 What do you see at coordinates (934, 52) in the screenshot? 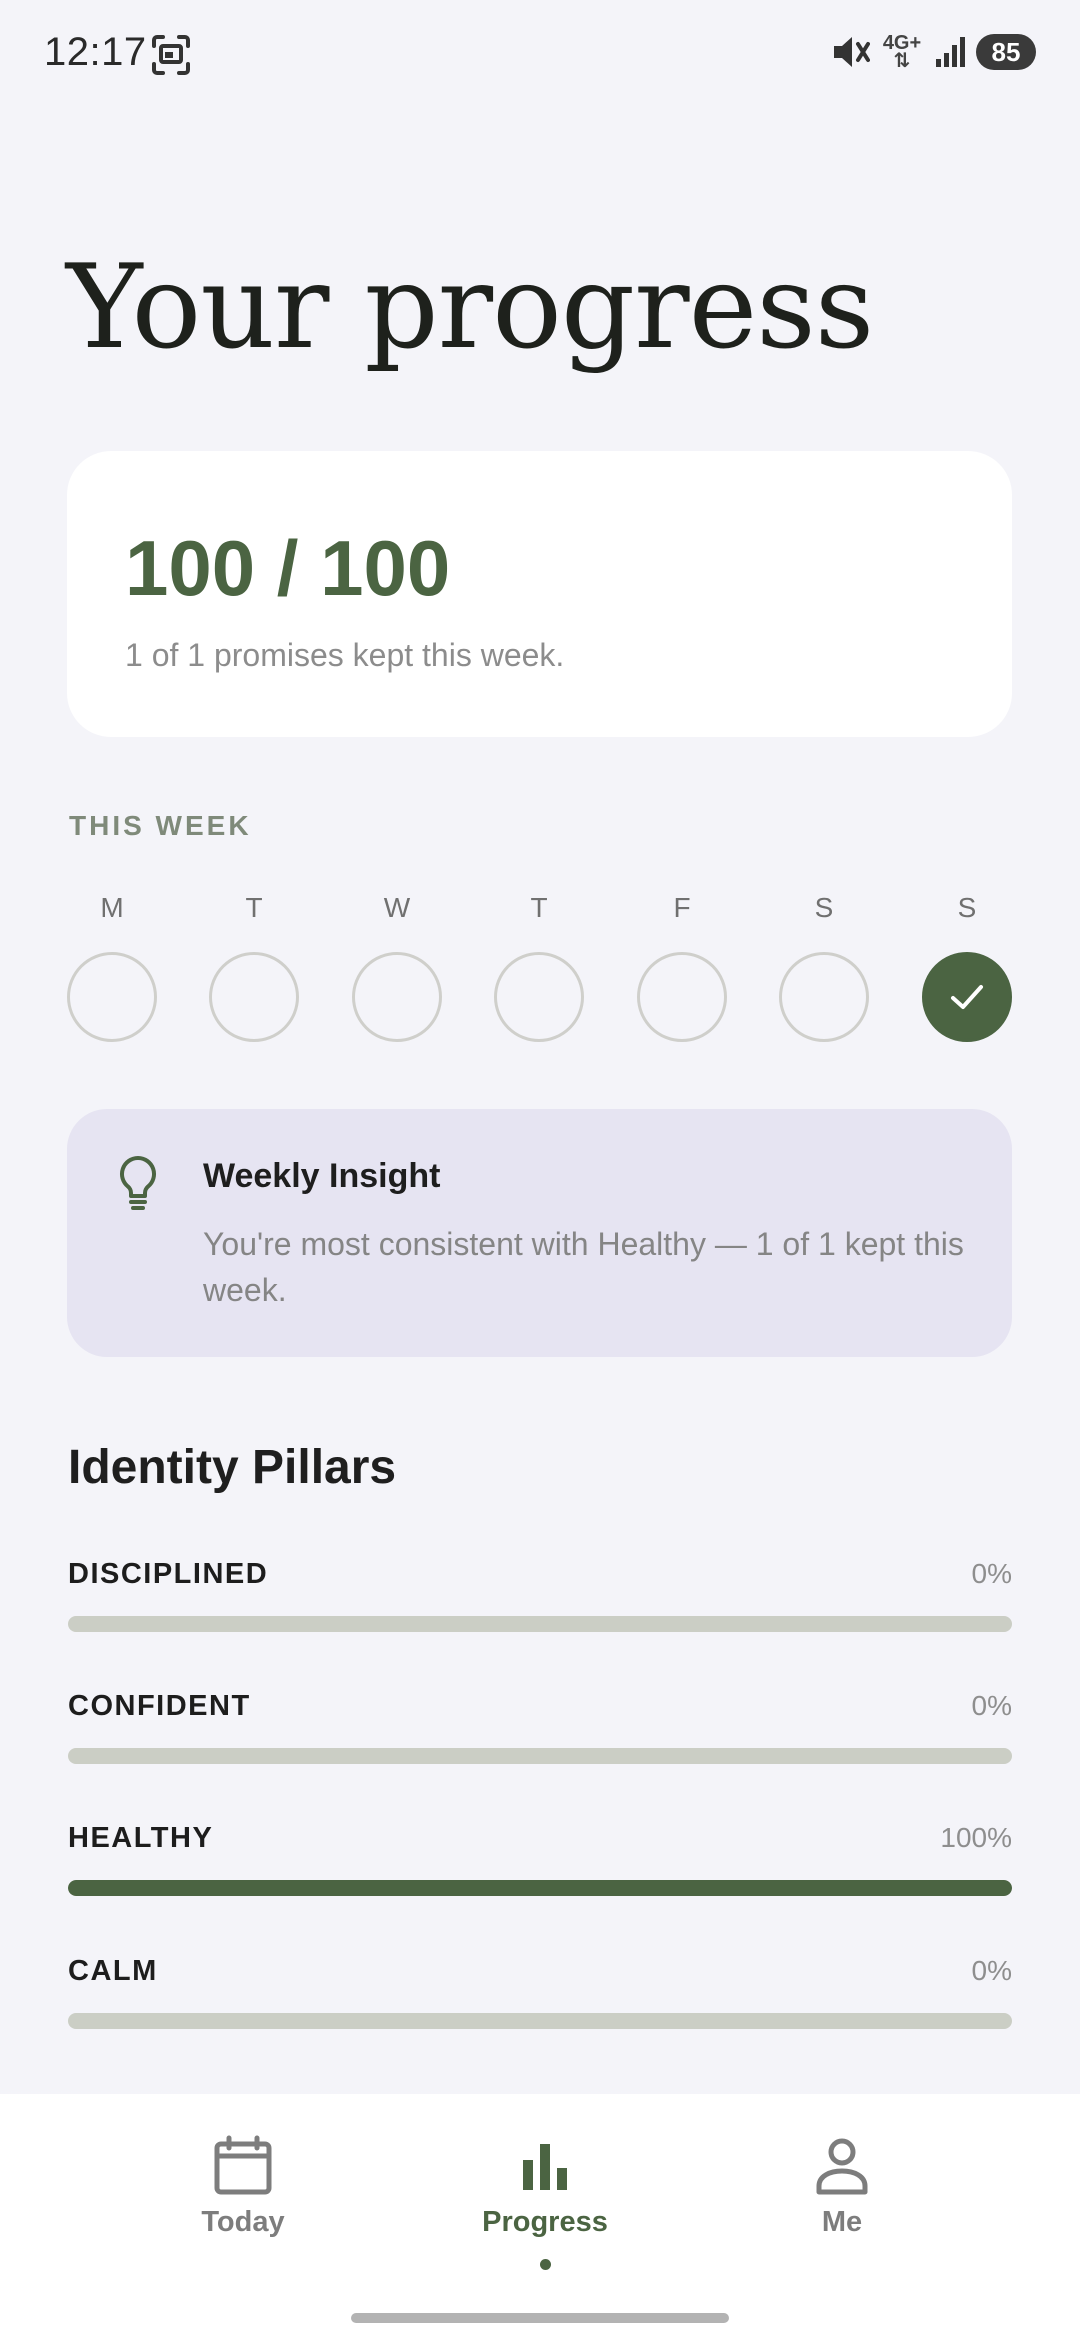
I see `status-icons: 4G+ ⇅ 85` at bounding box center [934, 52].